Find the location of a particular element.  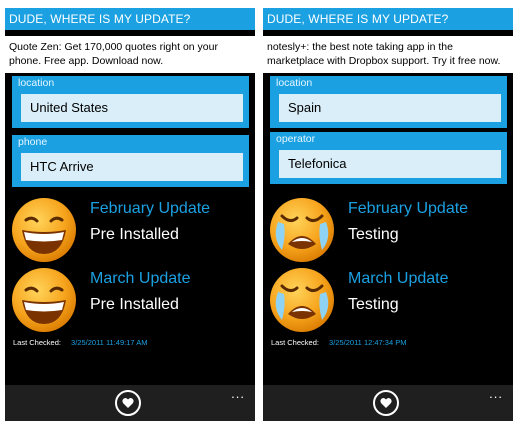

last-checked-value: 3/25/2011 11:49:17 AM is located at coordinates (109, 342).